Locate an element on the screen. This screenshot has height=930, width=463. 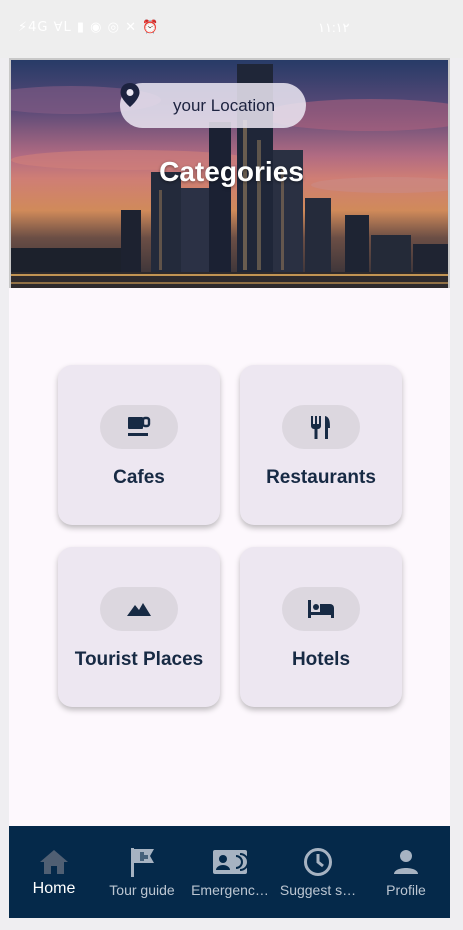
location-label: your Location is located at coordinates (224, 105).